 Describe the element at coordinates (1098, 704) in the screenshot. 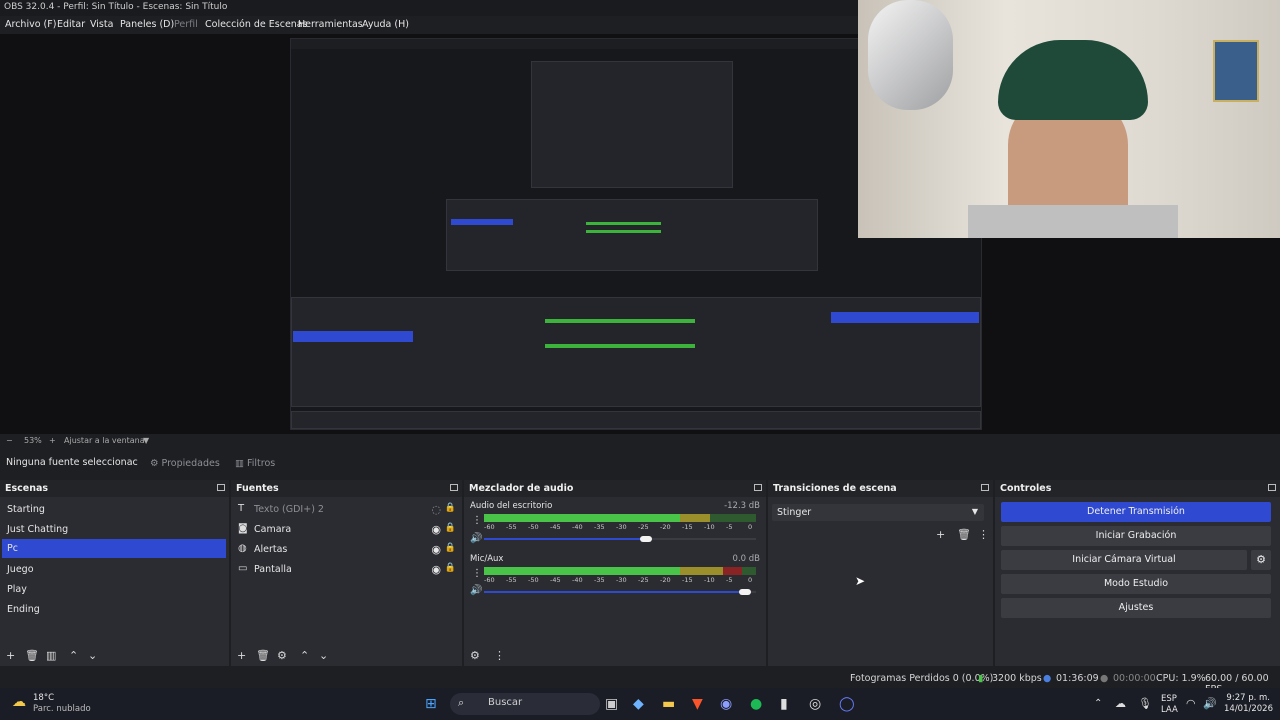

I see `chevron-up-icon: ⌃` at that location.